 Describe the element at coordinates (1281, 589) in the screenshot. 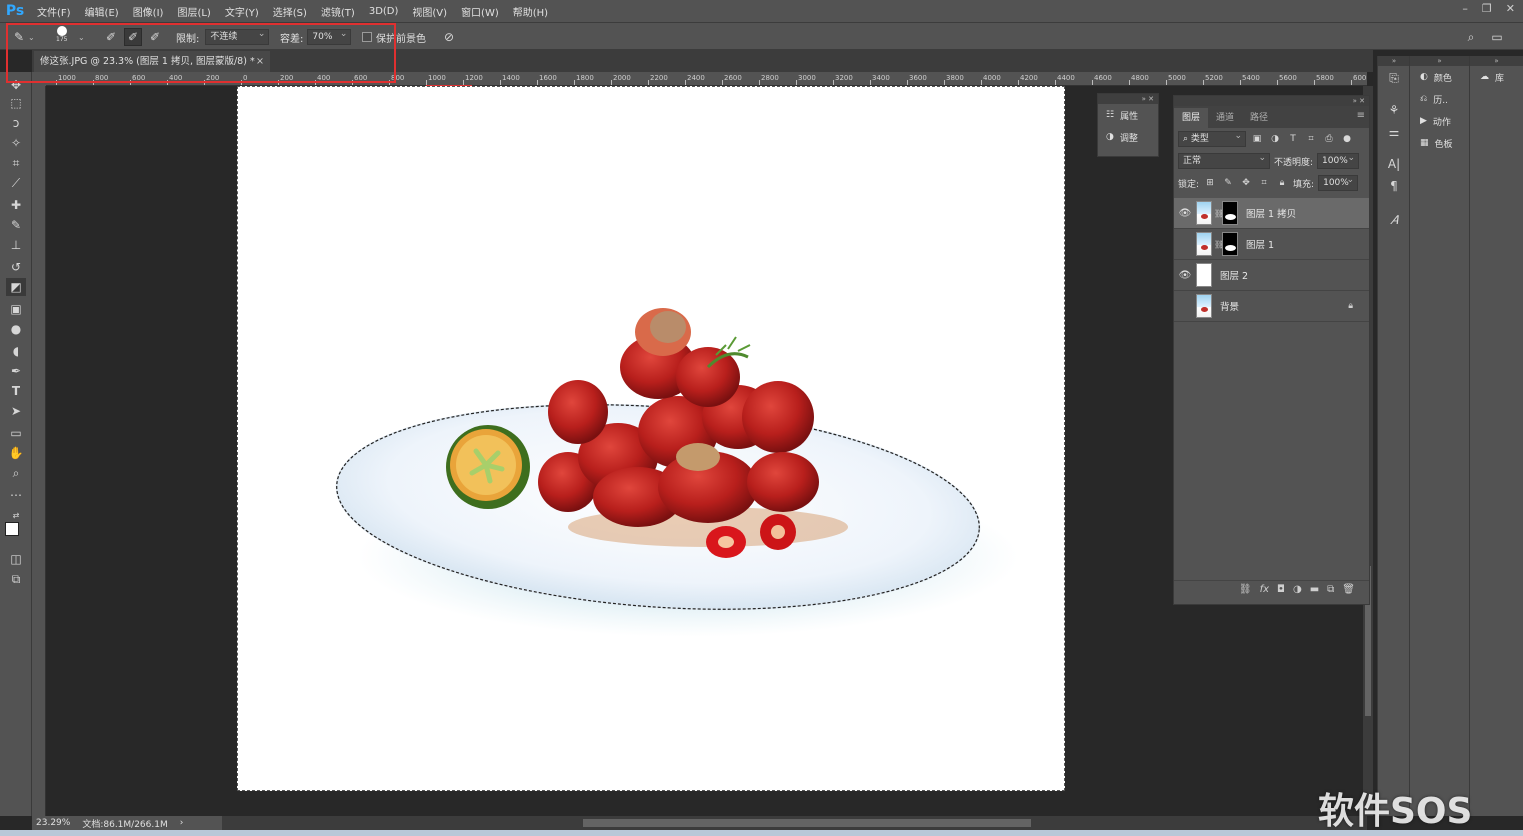

I see `add-mask-icon: ◘` at that location.